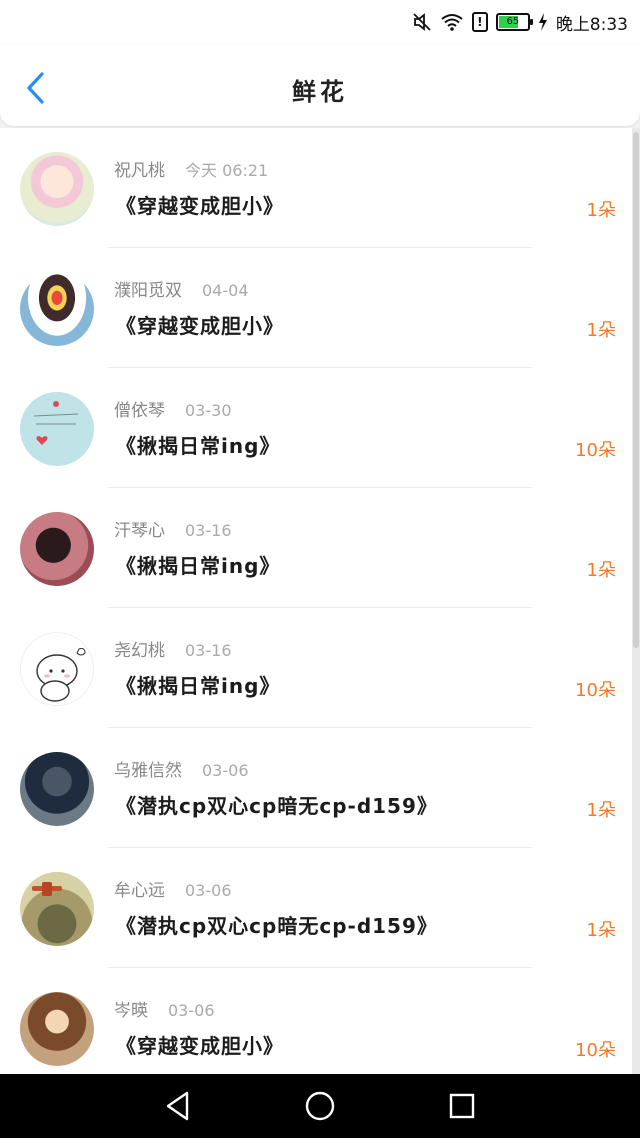  Describe the element at coordinates (225, 290) in the screenshot. I see `send-date: 04-04` at that location.